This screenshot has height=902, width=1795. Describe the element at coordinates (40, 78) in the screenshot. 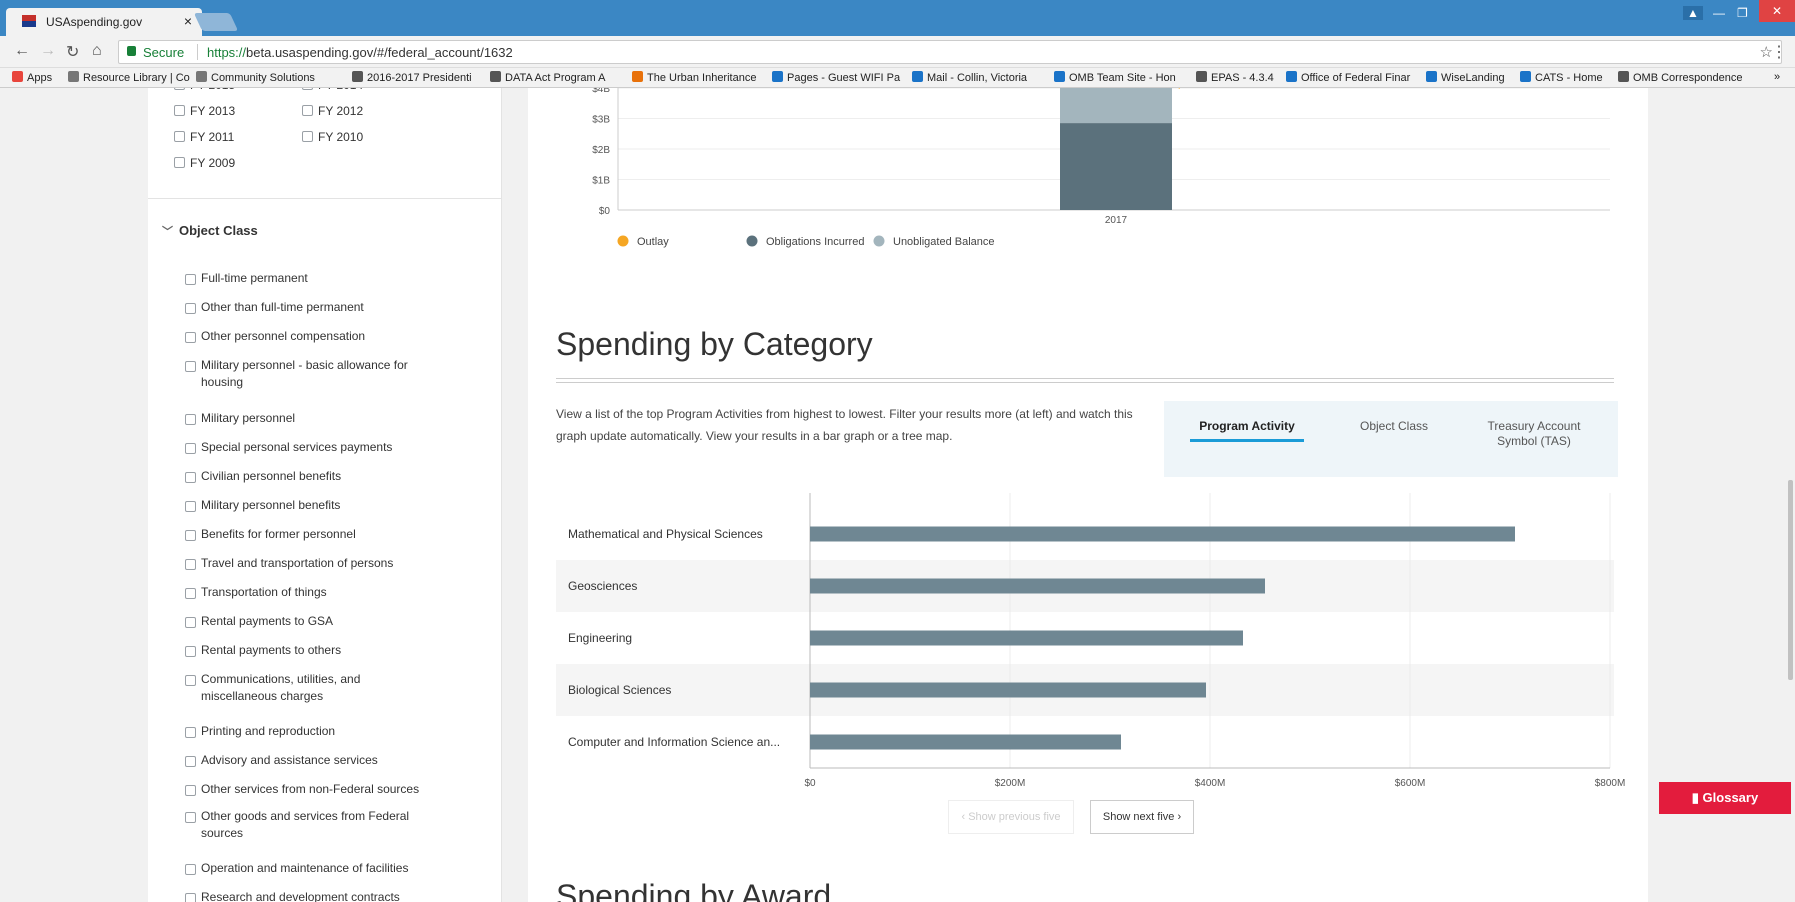

I see `bookmark-label: Apps` at that location.